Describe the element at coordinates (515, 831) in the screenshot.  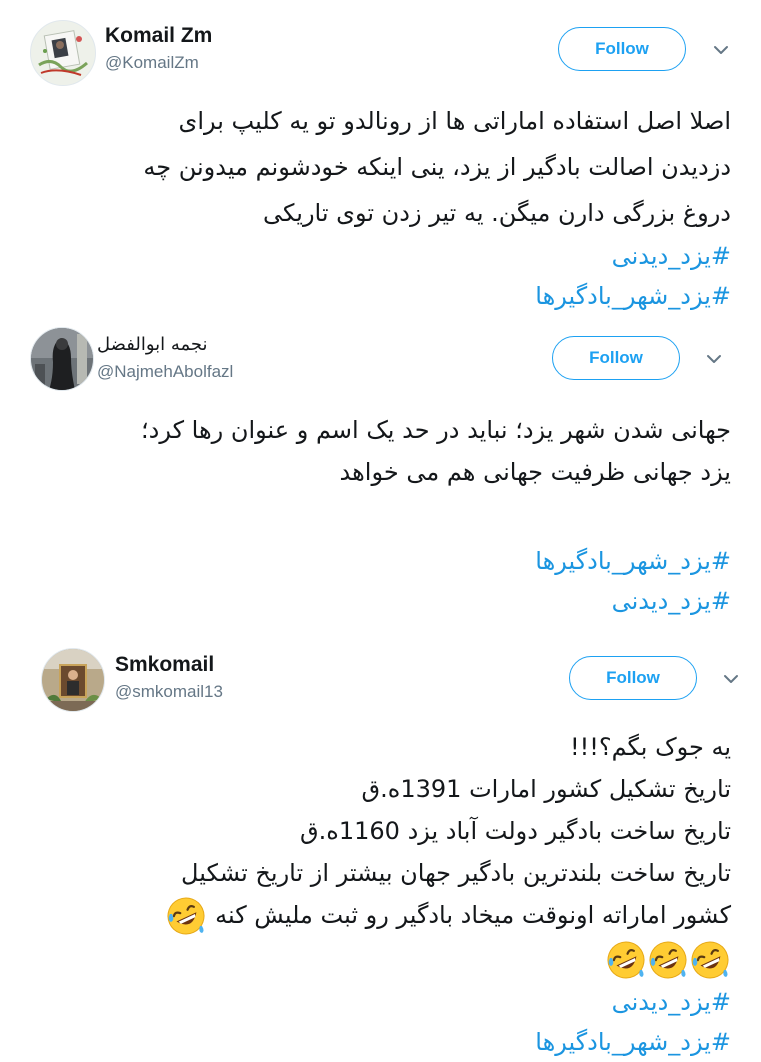
I see `tweet-line: تاریخ ساخت بادگیر دولت آباد یزد 1160ه.ق` at that location.